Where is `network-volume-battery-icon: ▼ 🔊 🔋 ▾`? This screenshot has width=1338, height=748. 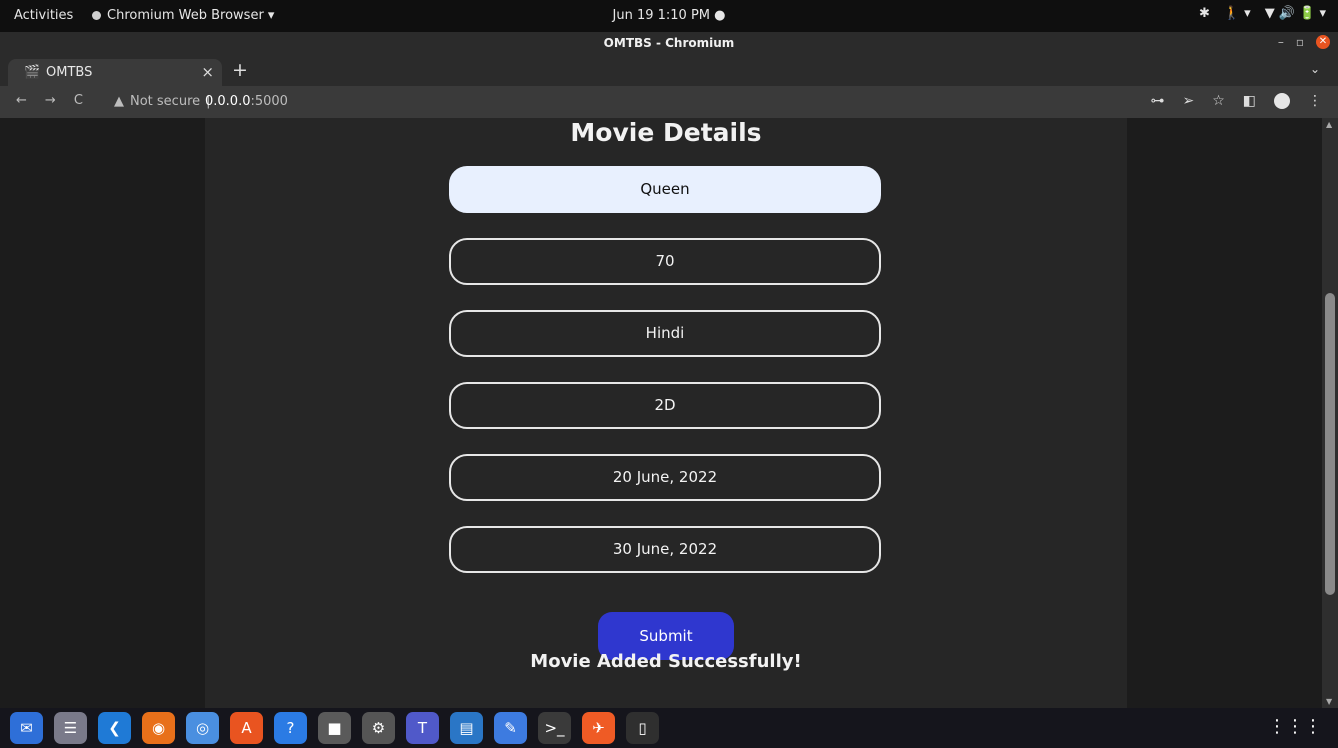
network-volume-battery-icon: ▼ 🔊 🔋 ▾ is located at coordinates (1295, 13).